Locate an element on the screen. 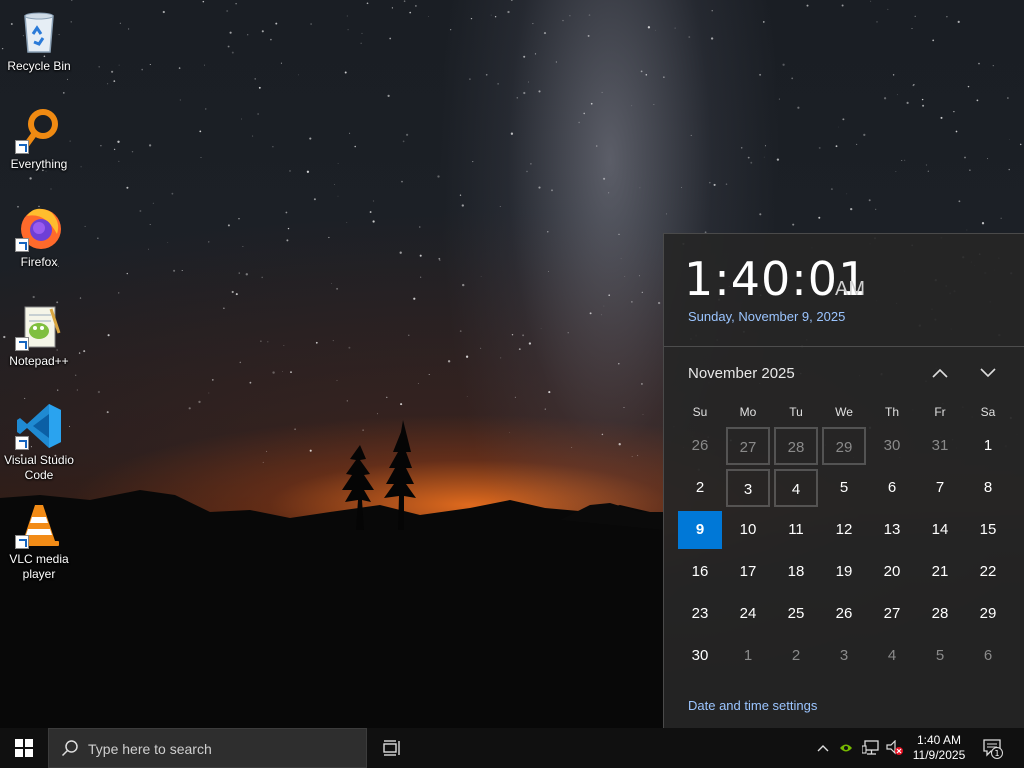  weekday-label: Th is located at coordinates (891, 412).